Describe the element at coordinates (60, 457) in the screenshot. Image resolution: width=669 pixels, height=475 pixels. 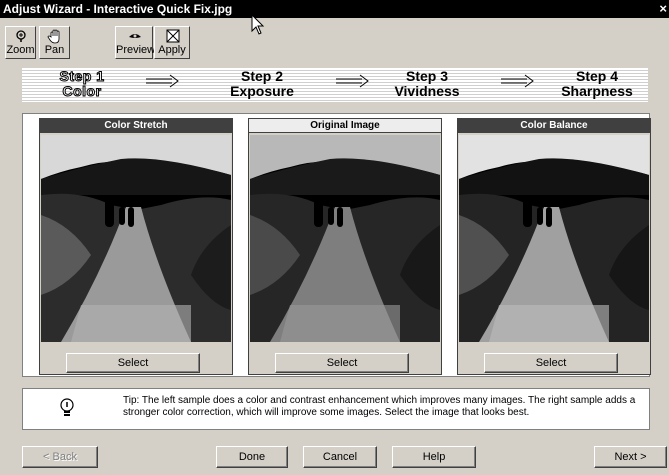
I see `back-button: < Back` at that location.